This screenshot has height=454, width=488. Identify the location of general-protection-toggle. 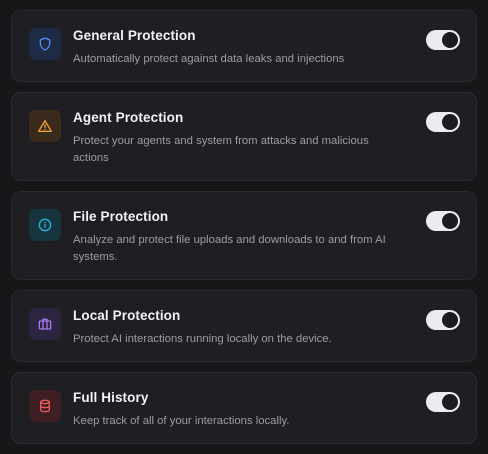
(443, 40).